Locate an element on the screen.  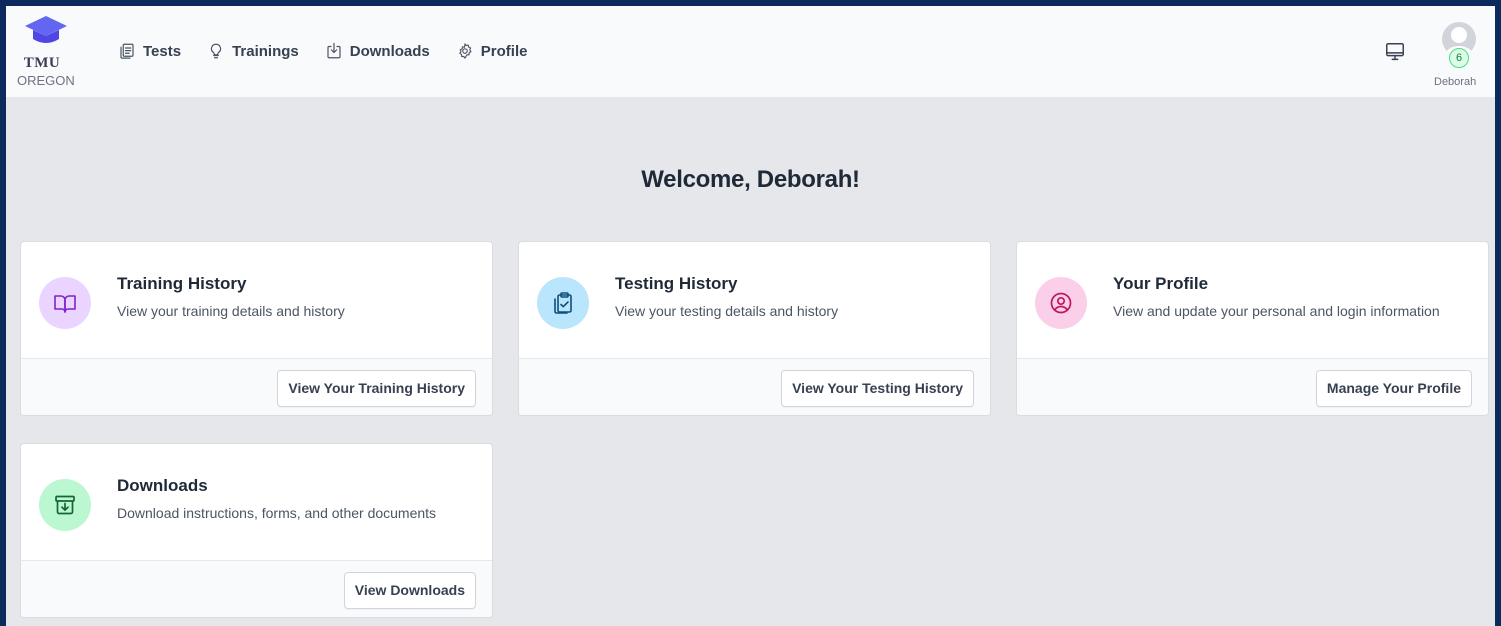
nav-trainings-label: Trainings is located at coordinates (265, 51).